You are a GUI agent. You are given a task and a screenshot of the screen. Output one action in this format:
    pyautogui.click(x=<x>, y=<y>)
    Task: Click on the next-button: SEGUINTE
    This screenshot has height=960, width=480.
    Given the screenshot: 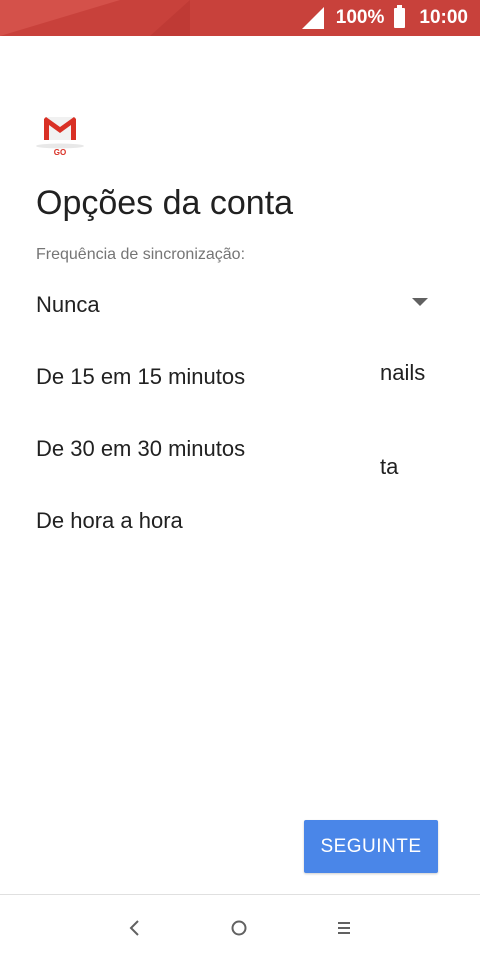 What is the action you would take?
    pyautogui.click(x=371, y=846)
    